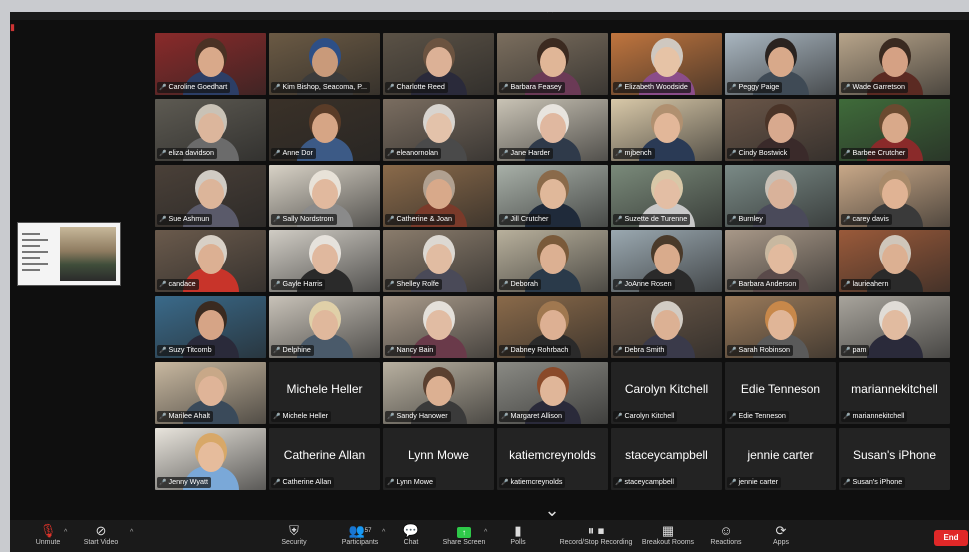 Image resolution: width=969 pixels, height=552 pixels. Describe the element at coordinates (552, 129) in the screenshot. I see `participant-tile: 🎤 Jane Harder` at that location.